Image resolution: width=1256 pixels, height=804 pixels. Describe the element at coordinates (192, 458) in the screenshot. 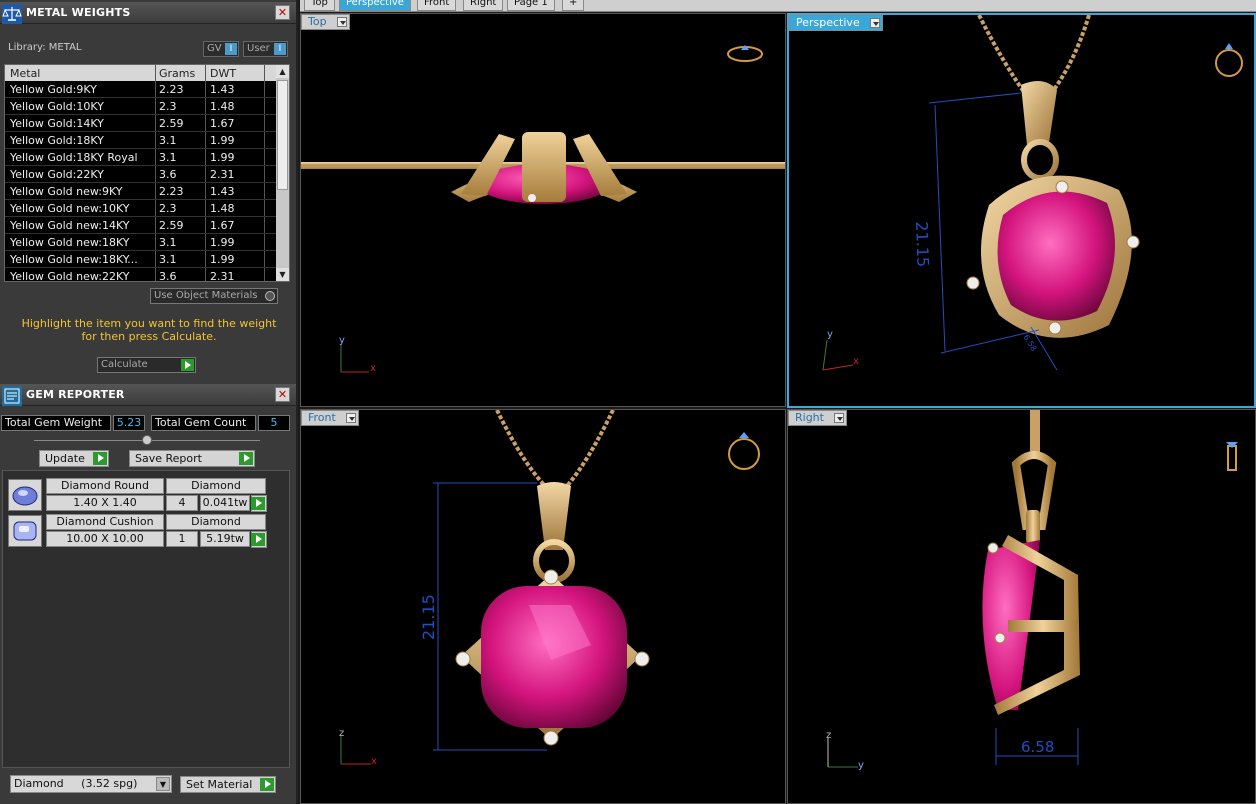

I see `save-report-button: Save Report` at that location.